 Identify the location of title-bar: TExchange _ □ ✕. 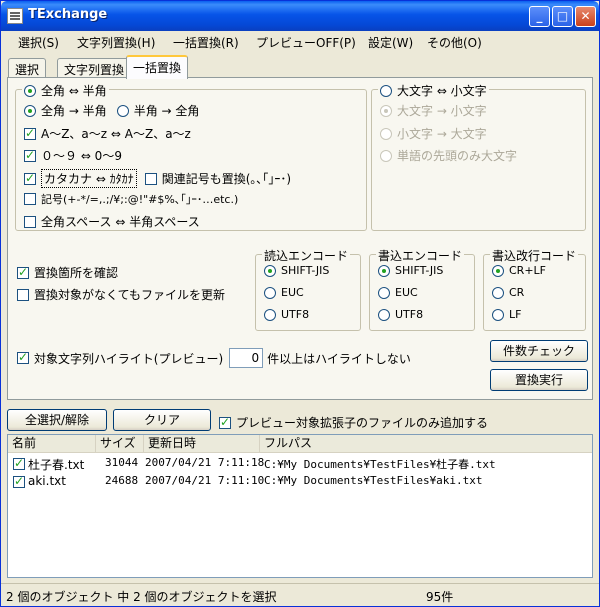
(300, 16).